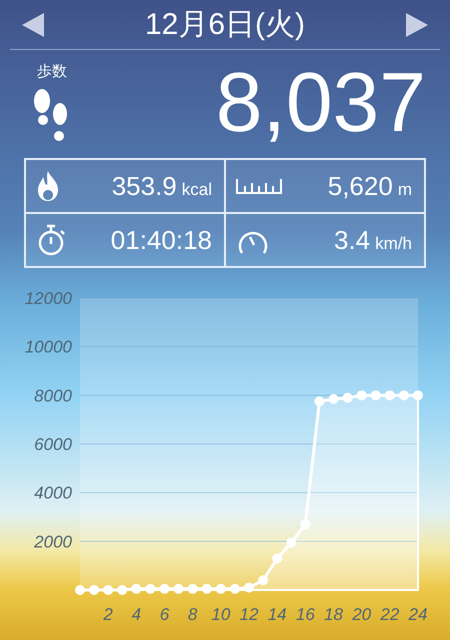  I want to click on y-axis-label: 6000, so click(53, 444).